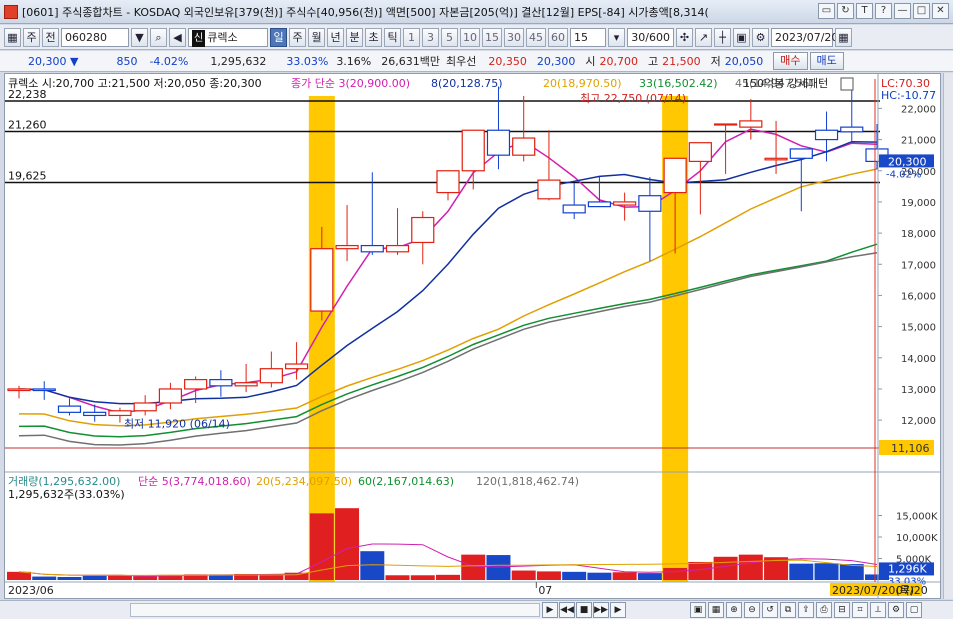 The image size is (953, 619). Describe the element at coordinates (847, 84) in the screenshot. I see `pattern-toggle-icon` at that location.